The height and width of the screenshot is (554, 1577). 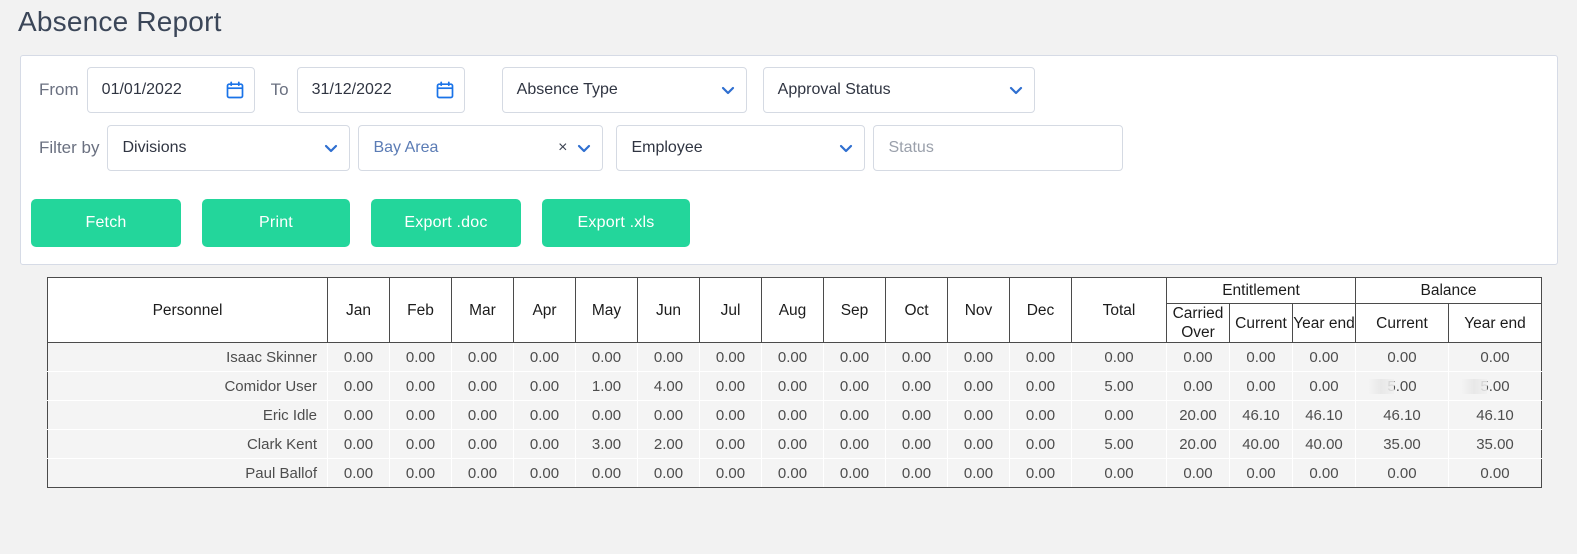 What do you see at coordinates (59, 89) in the screenshot?
I see `from-label: From` at bounding box center [59, 89].